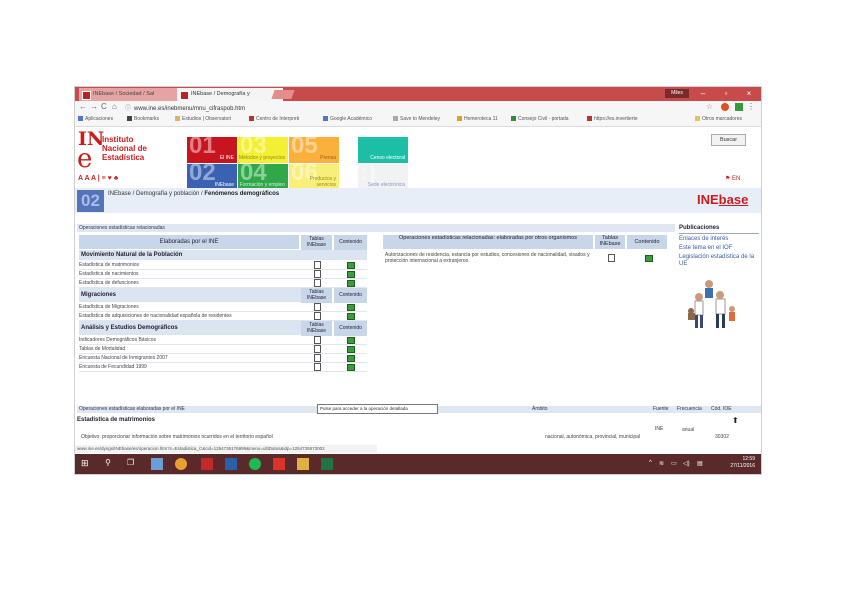  I want to click on operation-title: Estadística de matrimonios, so click(116, 420).